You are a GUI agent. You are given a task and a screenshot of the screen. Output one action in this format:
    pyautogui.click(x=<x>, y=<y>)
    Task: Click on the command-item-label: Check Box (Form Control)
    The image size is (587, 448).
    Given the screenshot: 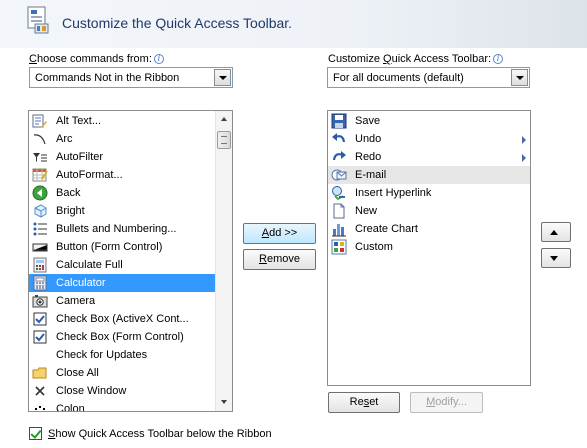 What is the action you would take?
    pyautogui.click(x=120, y=337)
    